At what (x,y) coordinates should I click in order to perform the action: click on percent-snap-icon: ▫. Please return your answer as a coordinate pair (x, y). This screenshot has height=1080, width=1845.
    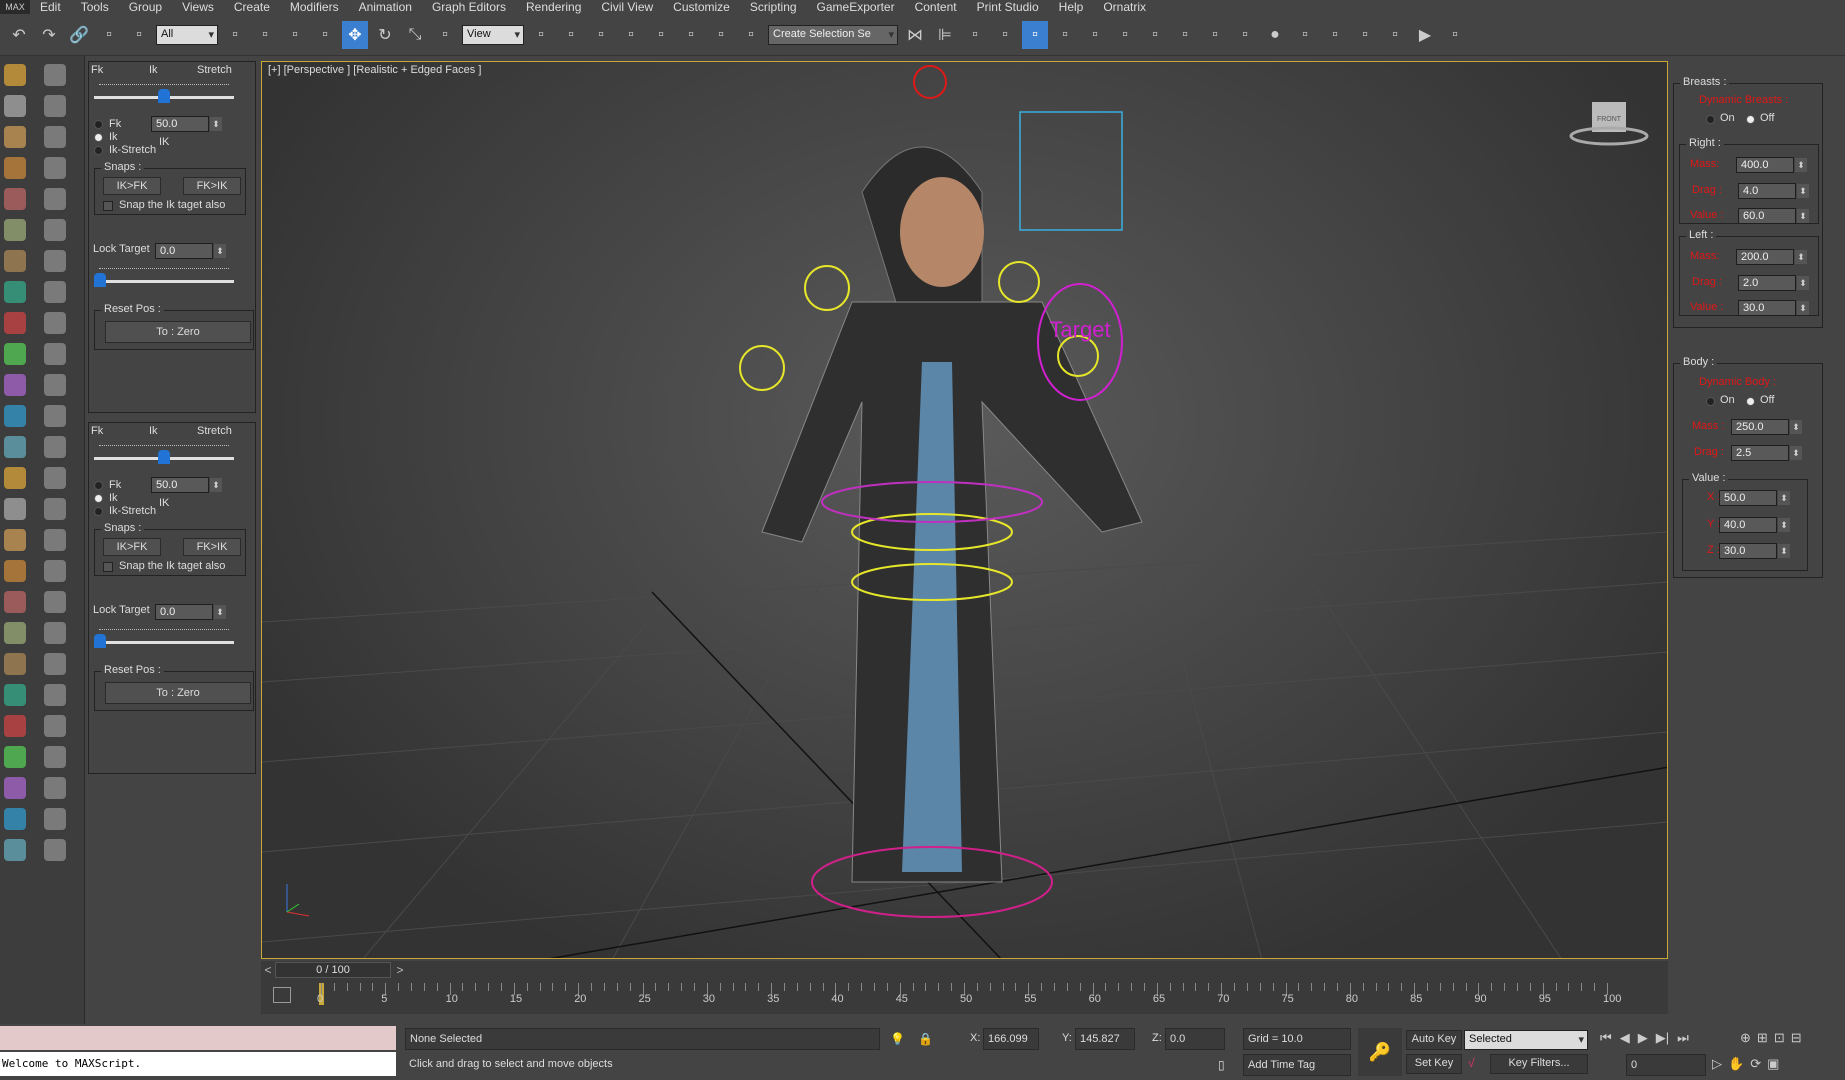
    Looking at the image, I should click on (691, 35).